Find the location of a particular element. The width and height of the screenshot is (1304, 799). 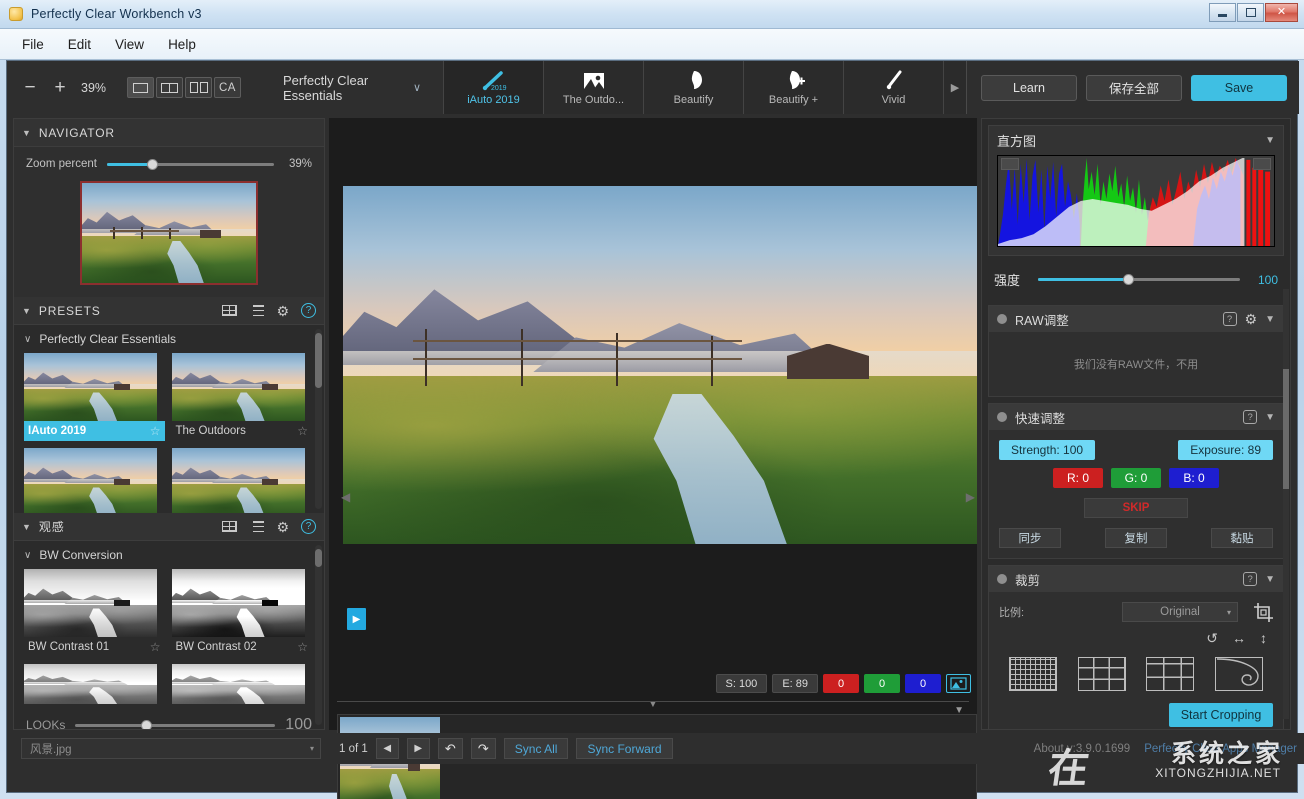

menu-item-file: File is located at coordinates (33, 44).